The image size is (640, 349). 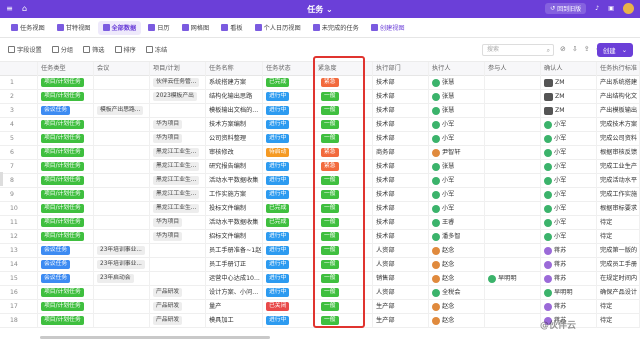 I want to click on header-urgency: 紧急度, so click(x=344, y=69).